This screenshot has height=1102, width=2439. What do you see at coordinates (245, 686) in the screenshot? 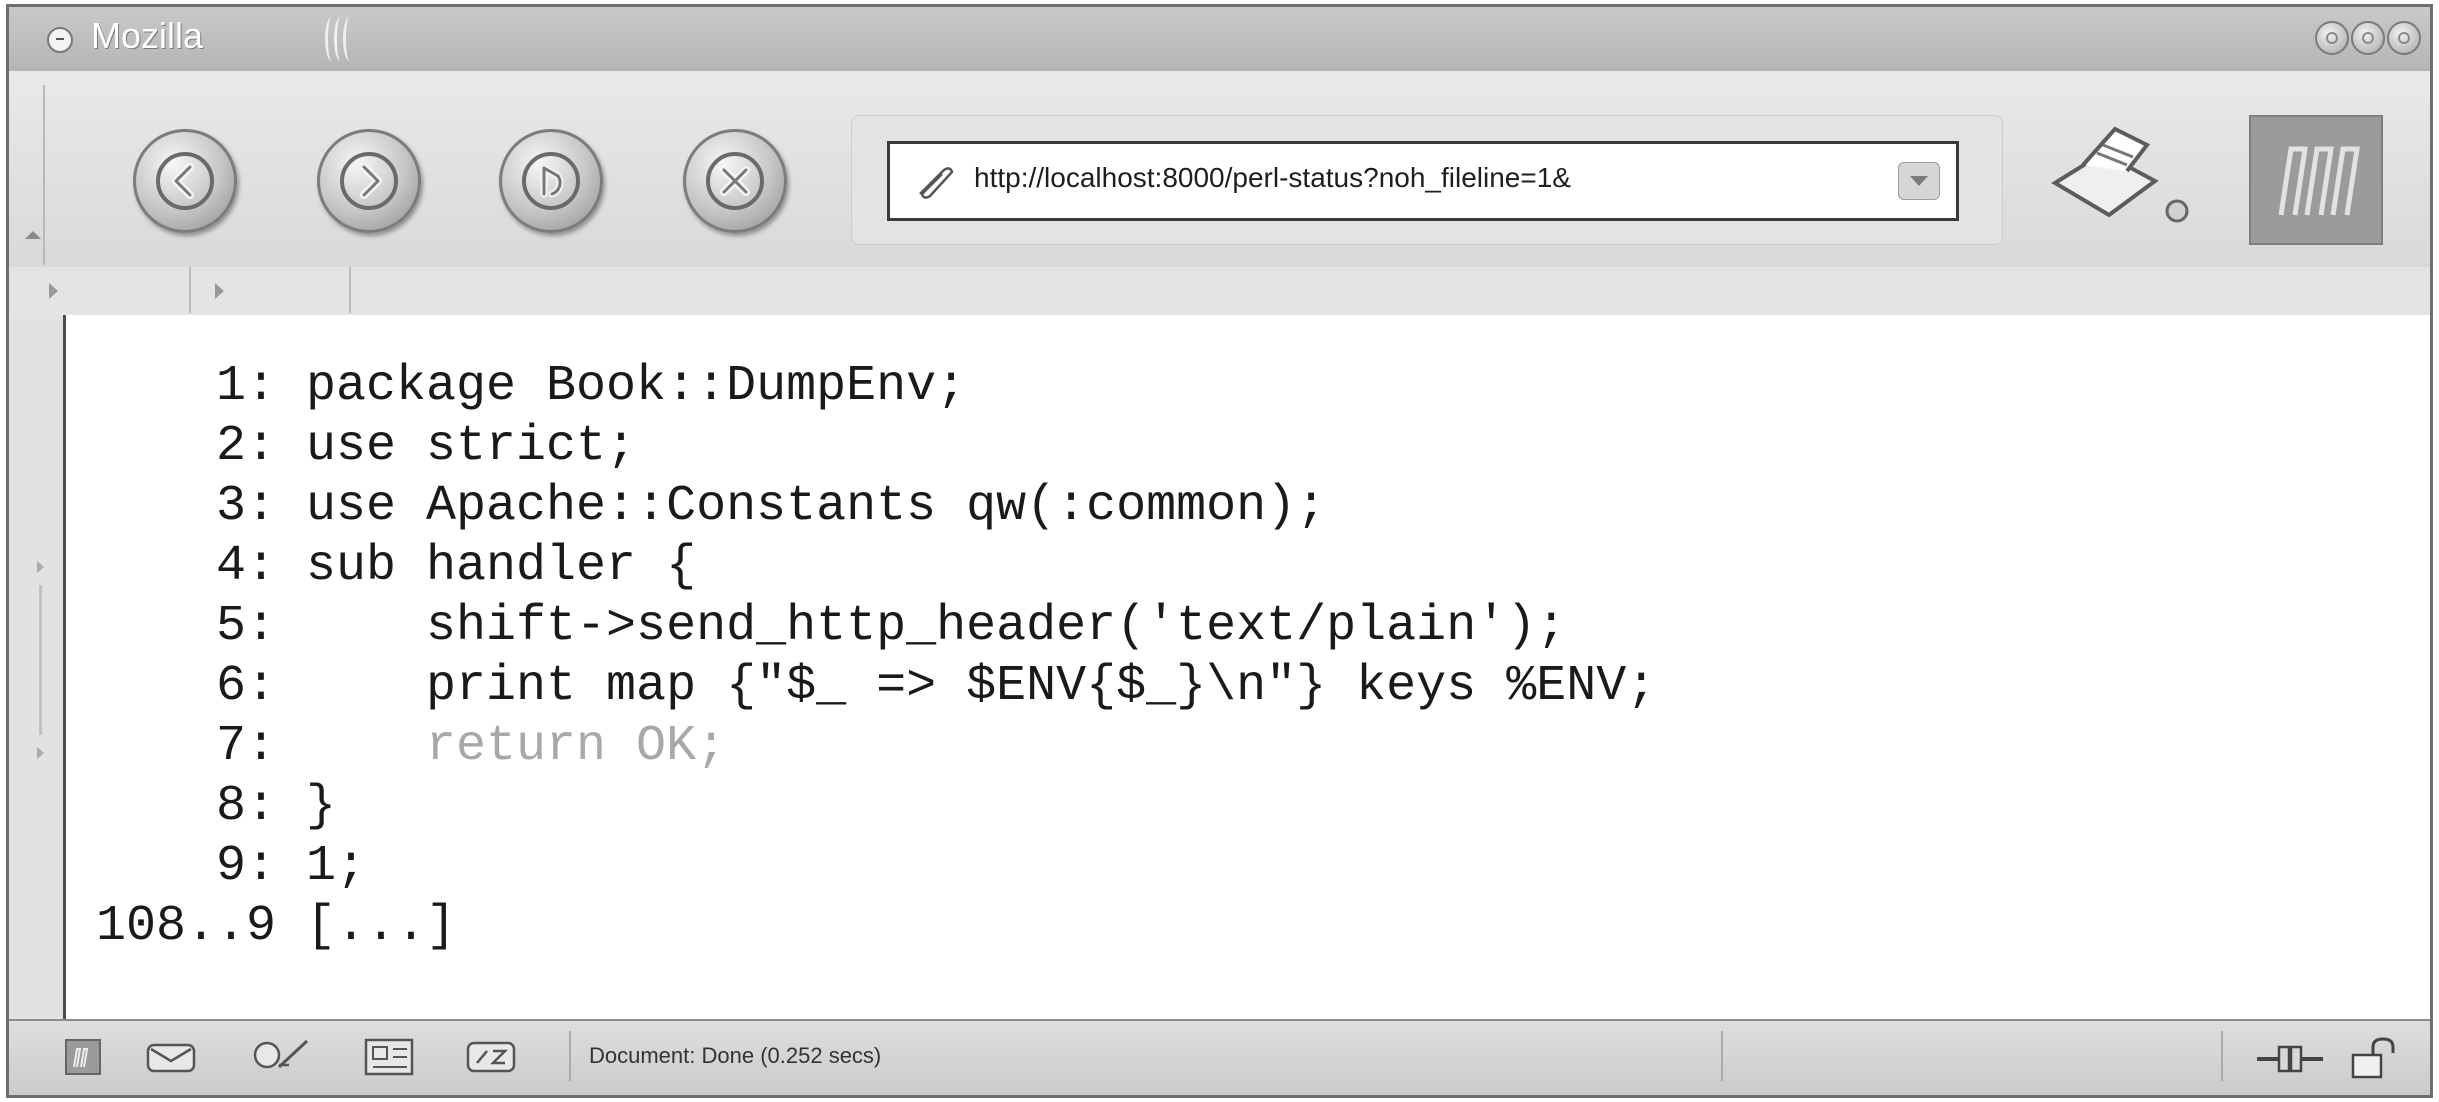
I see `line-number: 6:` at bounding box center [245, 686].